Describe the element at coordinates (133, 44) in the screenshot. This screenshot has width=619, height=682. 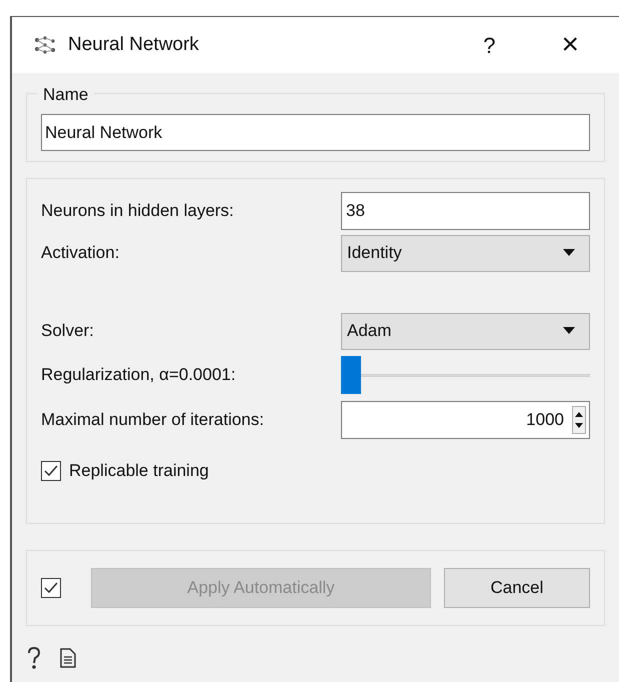
I see `window-title: Neural Network` at that location.